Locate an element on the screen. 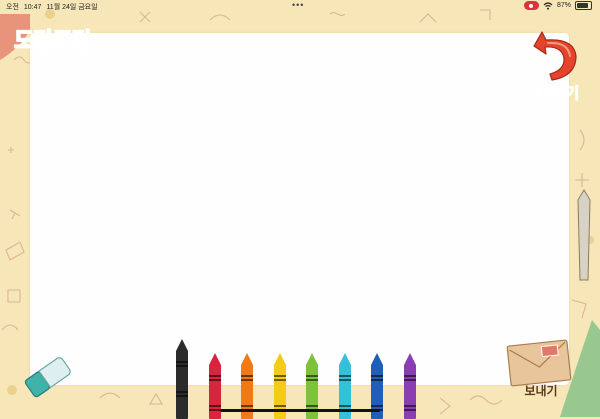 The height and width of the screenshot is (419, 600). exit-label: 나가기 is located at coordinates (558, 93).